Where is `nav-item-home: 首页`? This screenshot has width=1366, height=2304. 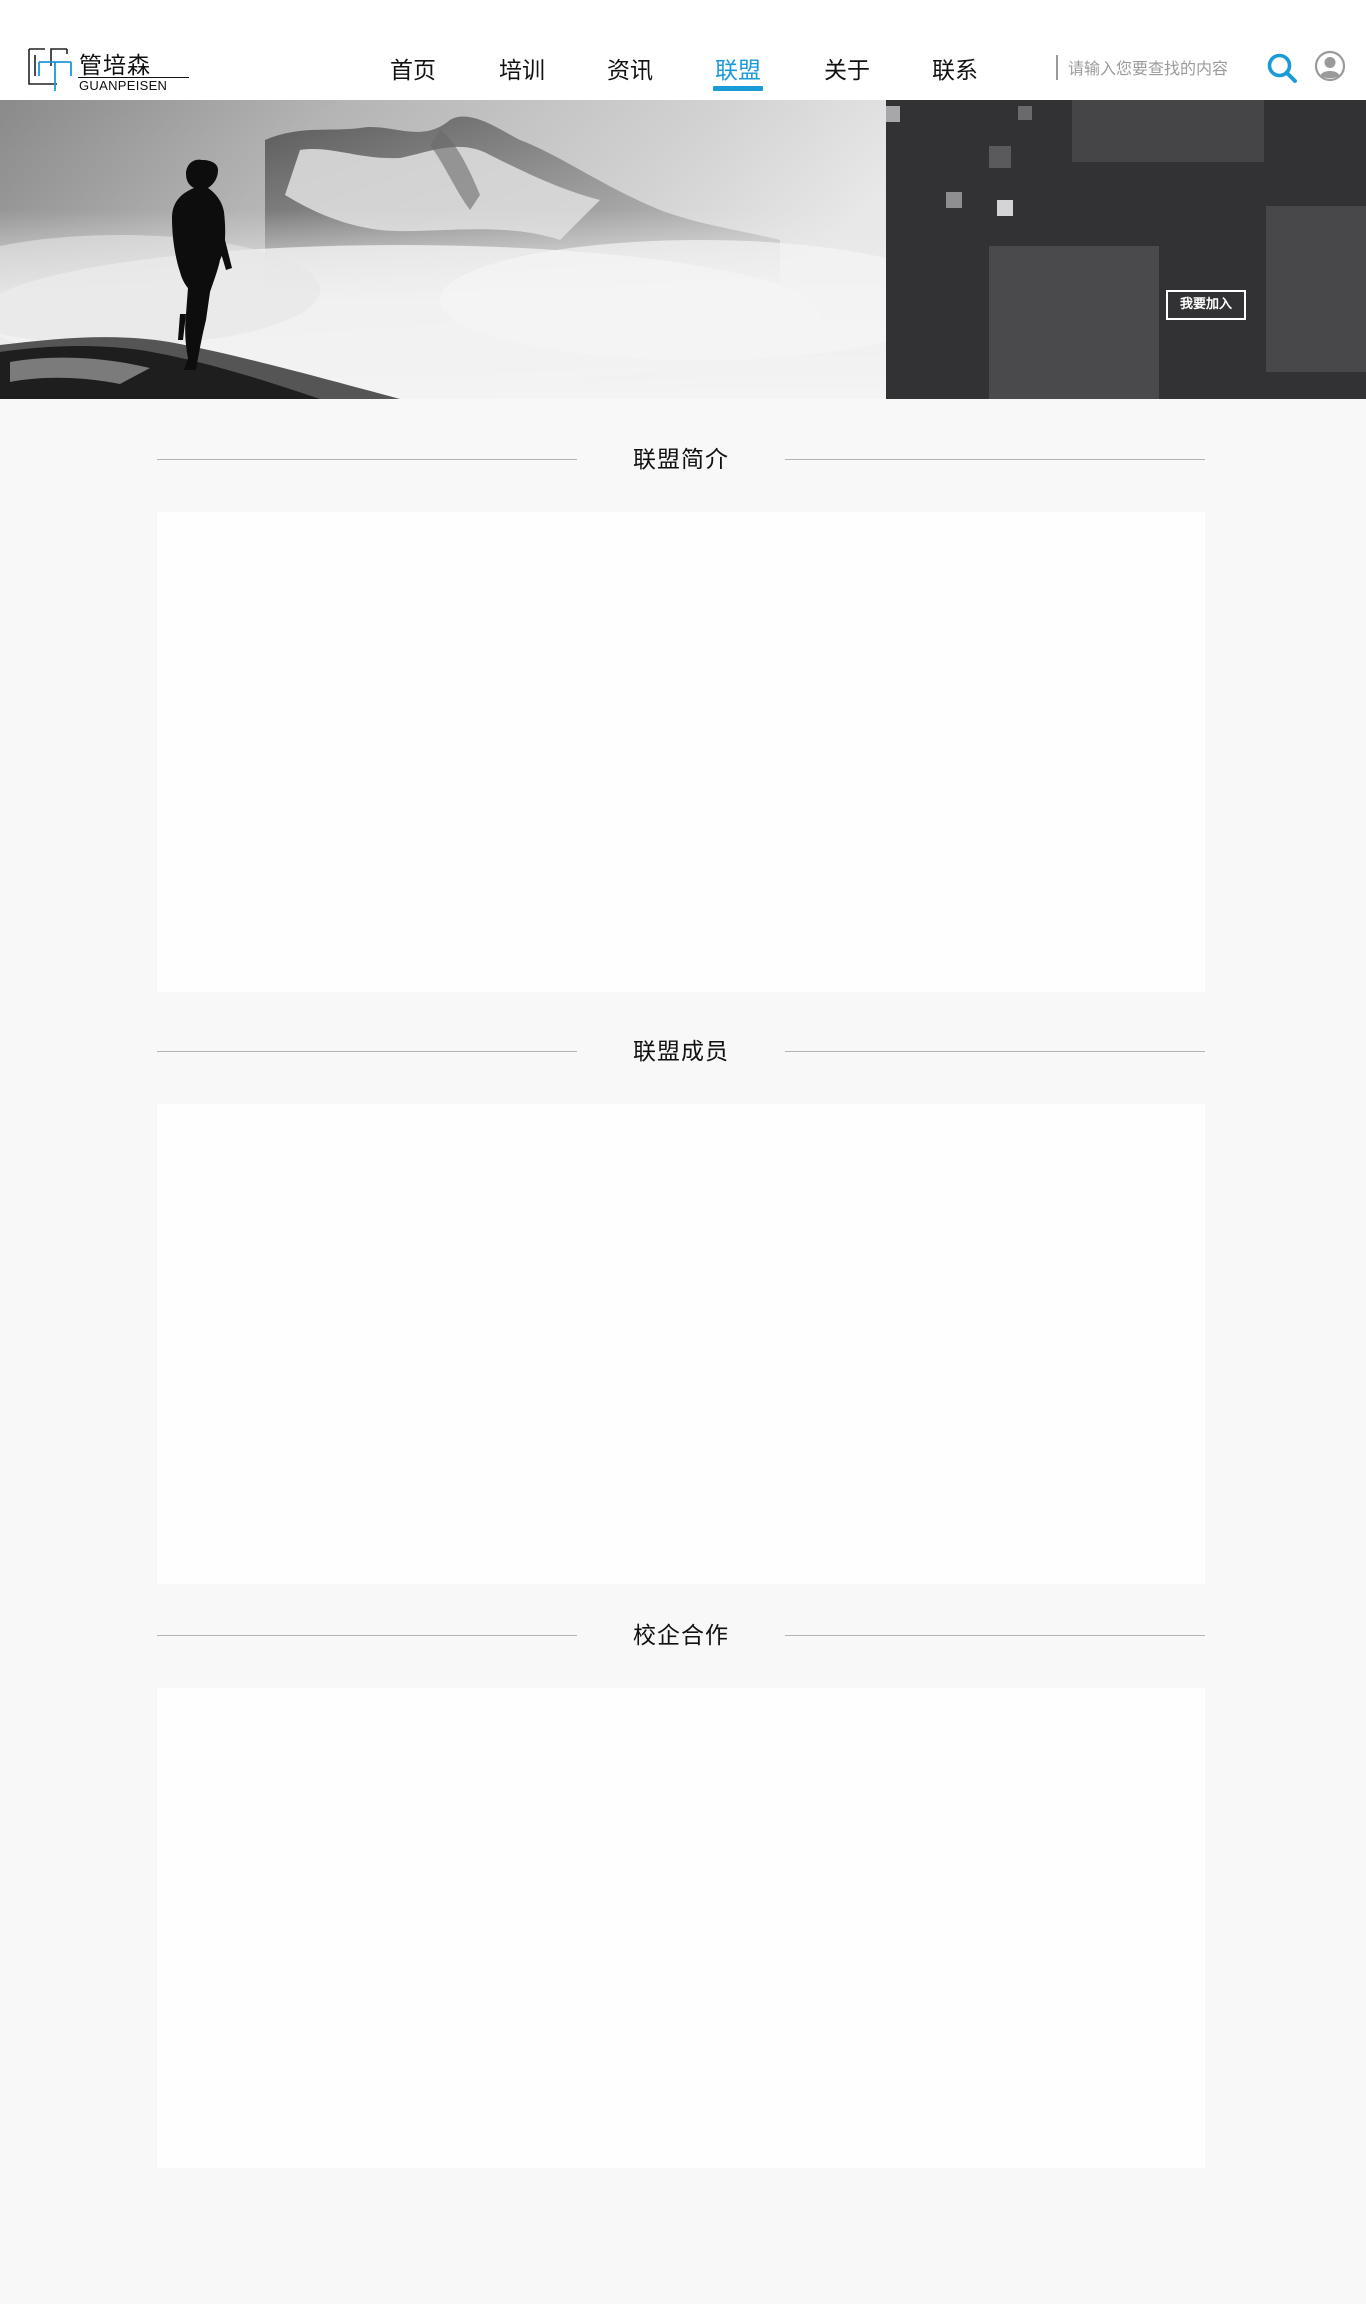
nav-item-home: 首页 is located at coordinates (413, 71).